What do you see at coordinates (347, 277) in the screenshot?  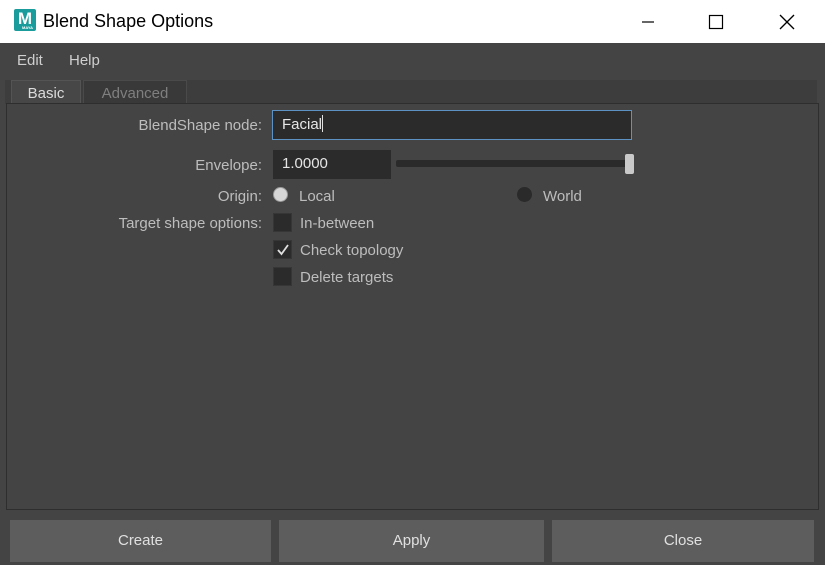 I see `delete-targets-label: Delete targets` at bounding box center [347, 277].